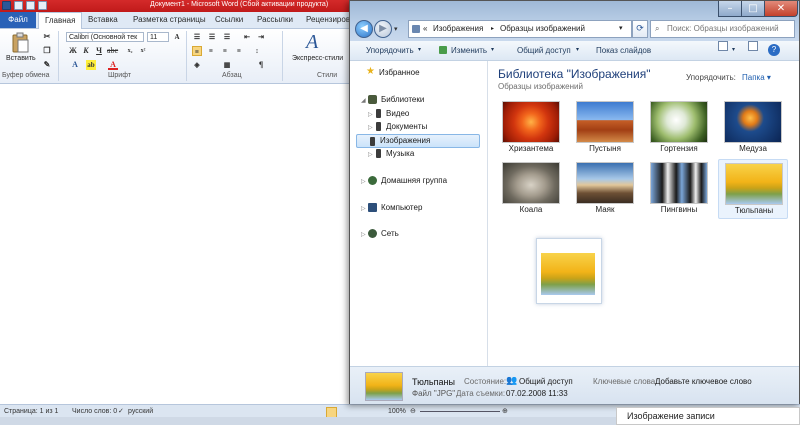 The image size is (800, 425). Describe the element at coordinates (197, 51) in the screenshot. I see `align-left-icon: ≡` at that location.